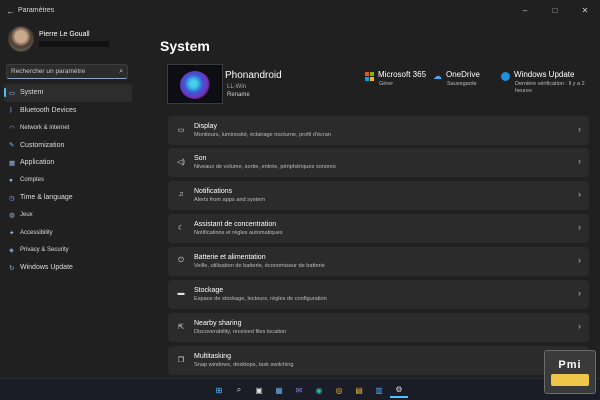 The image size is (600, 400). Describe the element at coordinates (253, 75) in the screenshot. I see `device-name: Phonandroid` at that location.